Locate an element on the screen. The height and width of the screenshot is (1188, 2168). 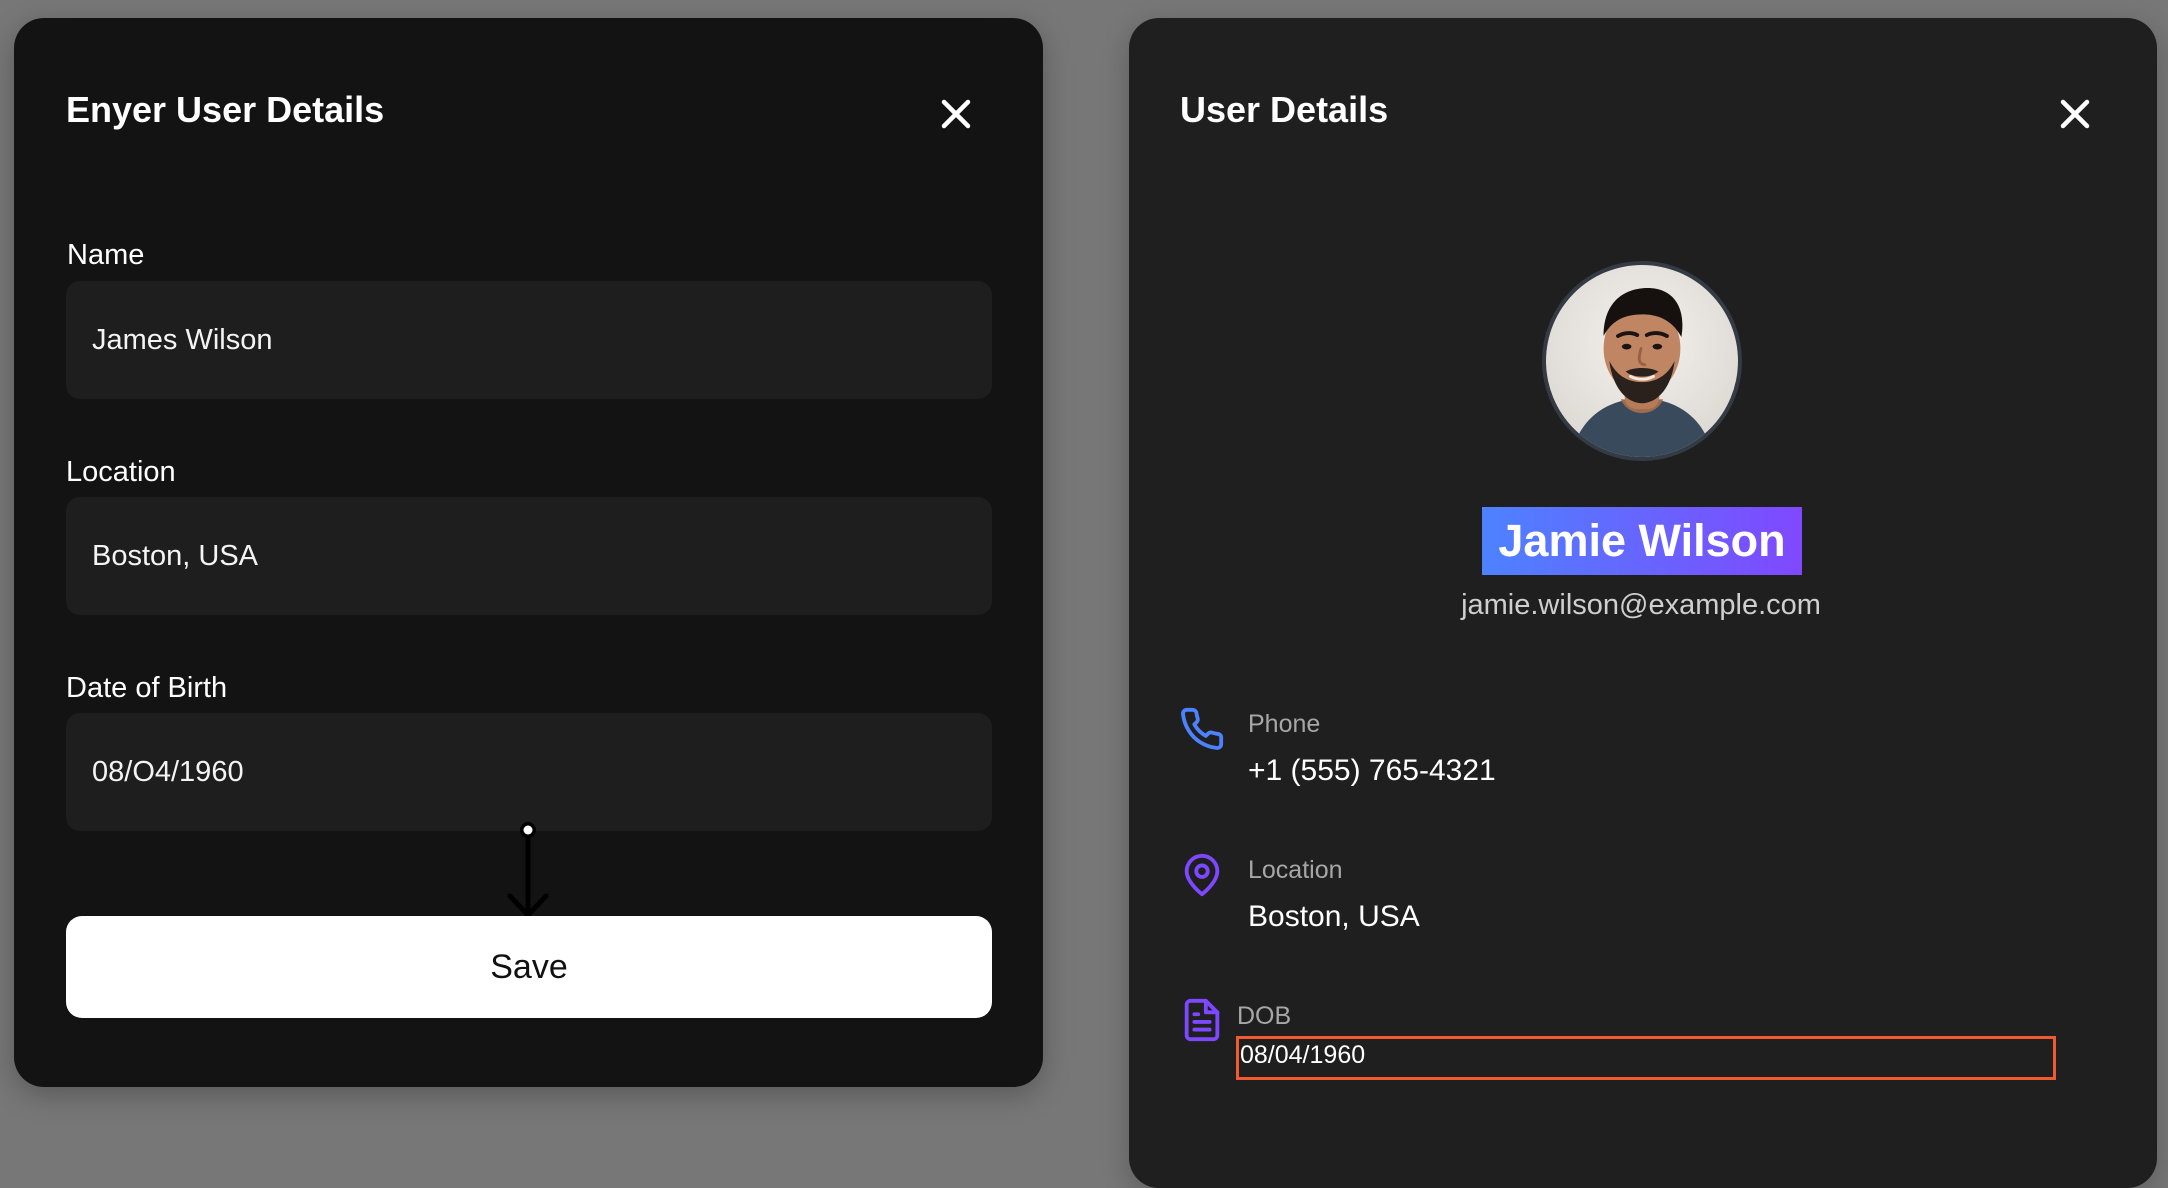
pointer-arrow-icon is located at coordinates (528, 870).